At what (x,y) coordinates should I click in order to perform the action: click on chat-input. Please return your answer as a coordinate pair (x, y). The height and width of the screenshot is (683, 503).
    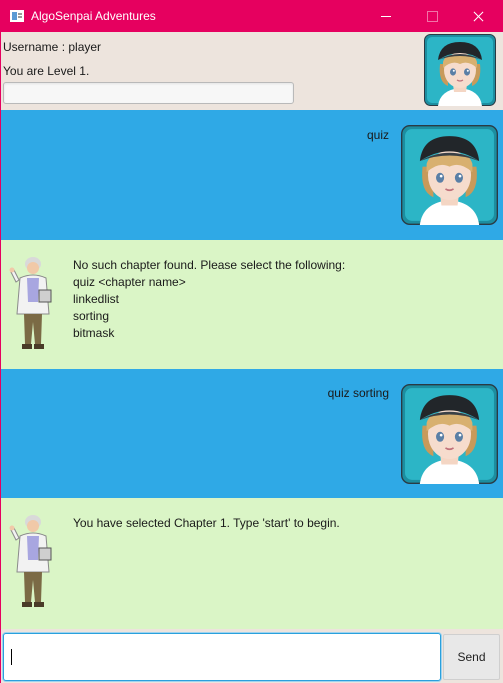
    Looking at the image, I should click on (222, 657).